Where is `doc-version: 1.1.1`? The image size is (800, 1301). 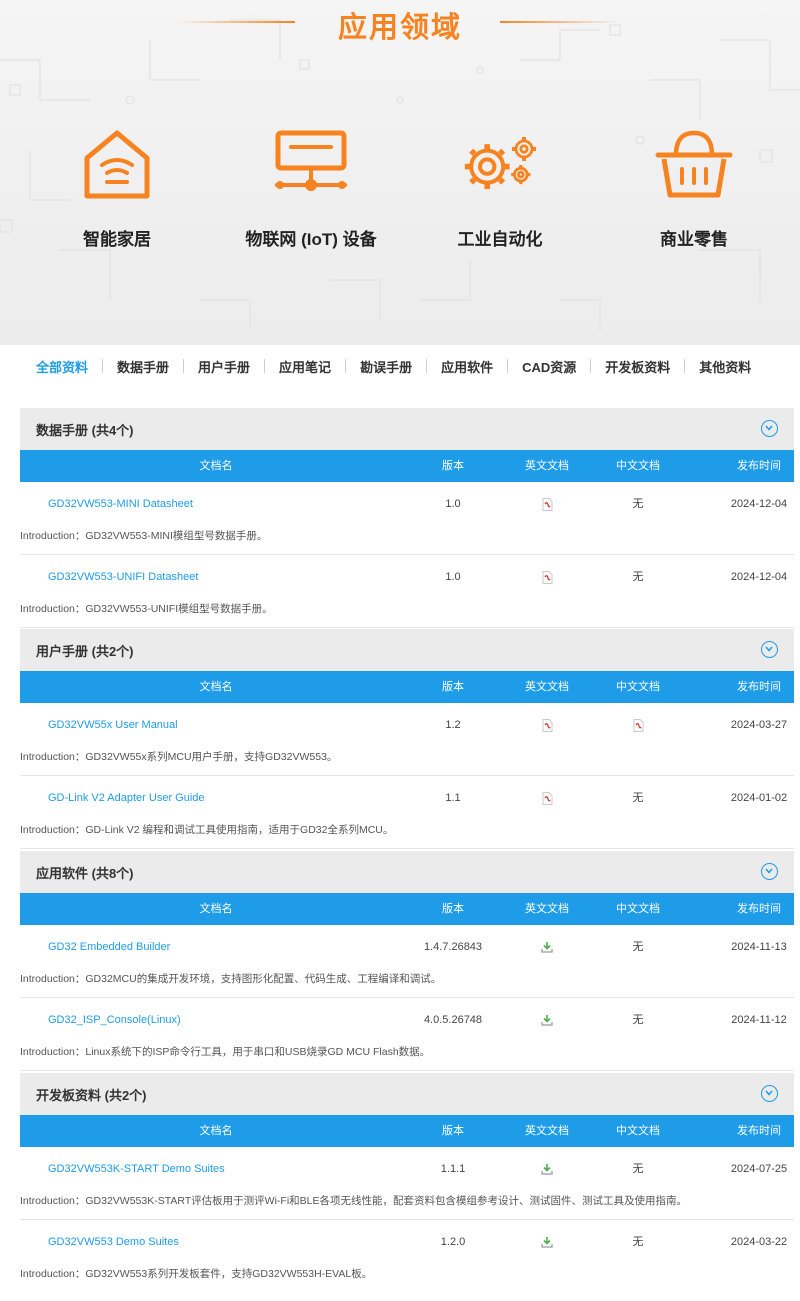 doc-version: 1.1.1 is located at coordinates (453, 1169).